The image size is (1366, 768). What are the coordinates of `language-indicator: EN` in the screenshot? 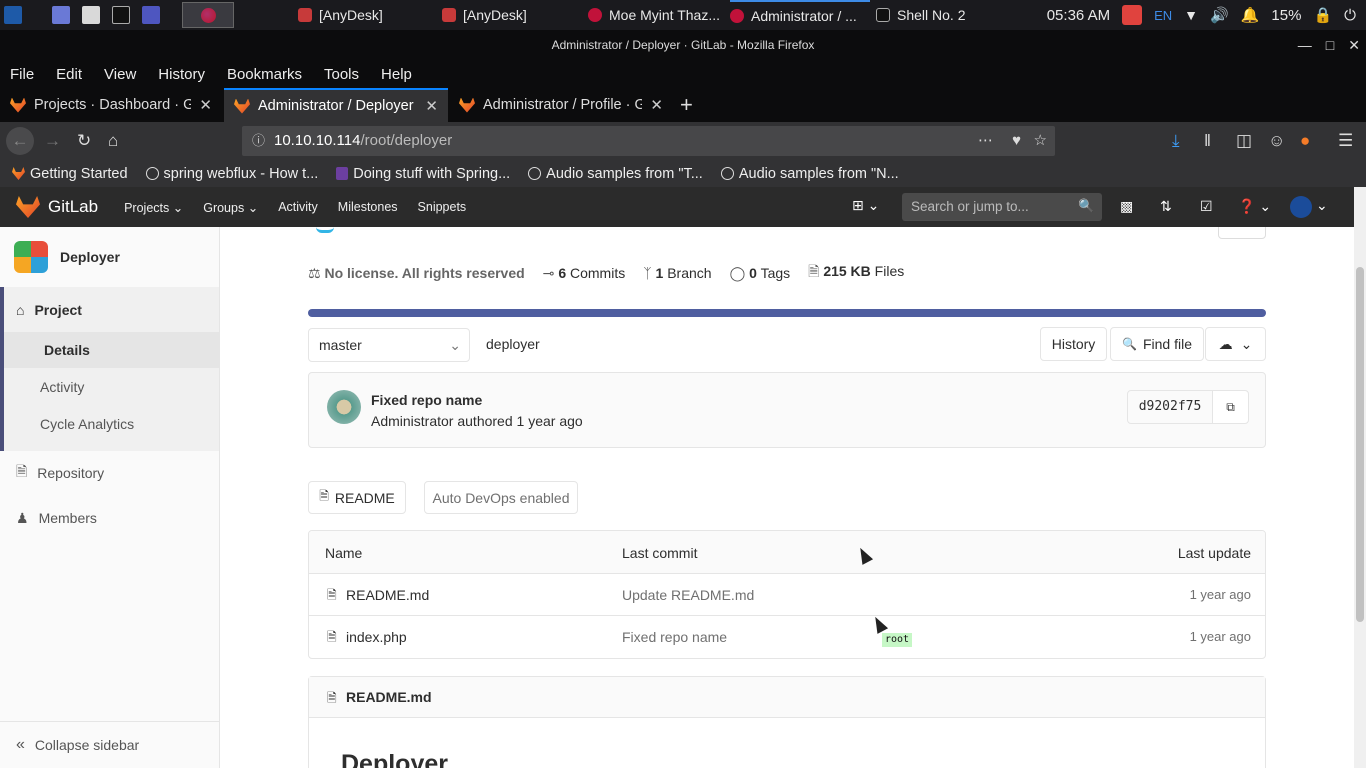 It's located at (1163, 15).